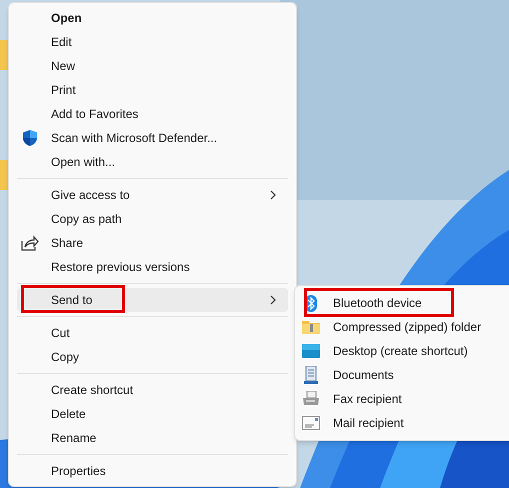 This screenshot has height=488, width=509. Describe the element at coordinates (363, 375) in the screenshot. I see `submenu-item-label: Documents` at that location.